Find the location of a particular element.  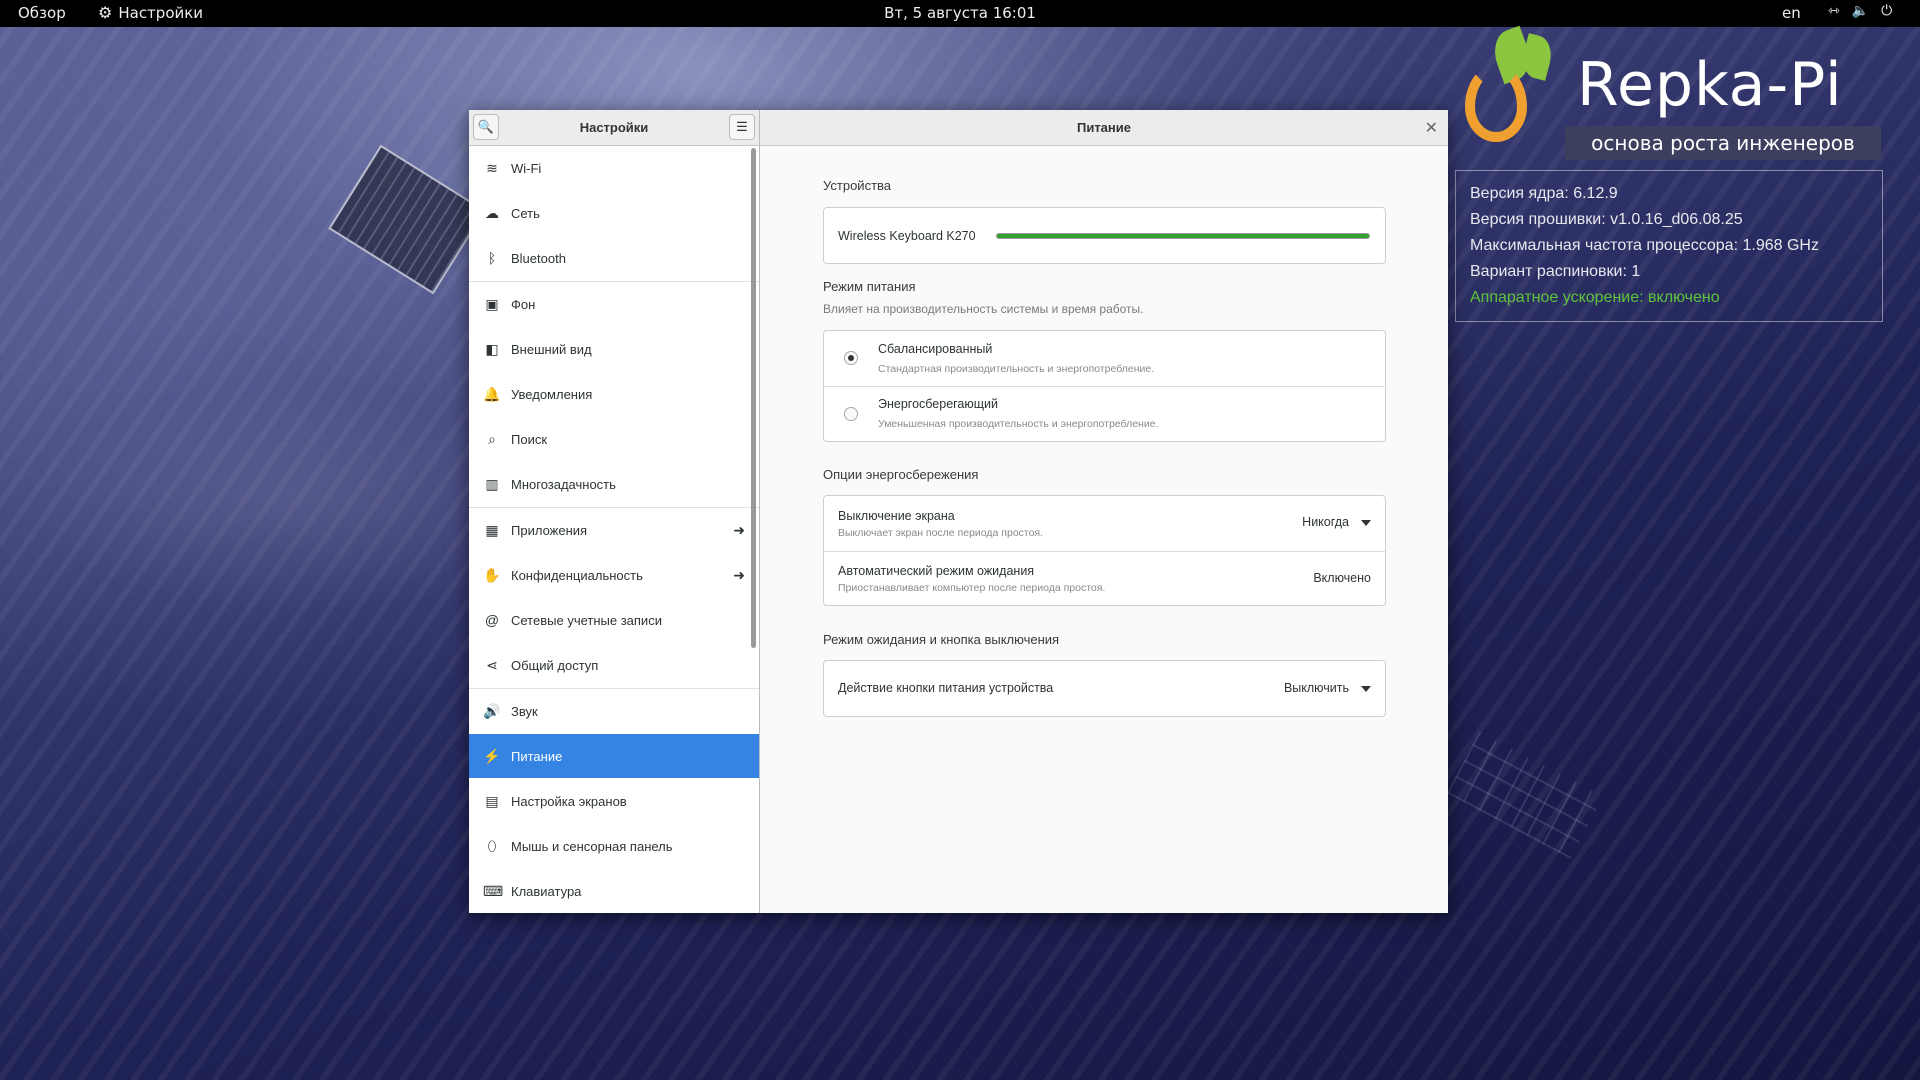

keyboard-icon: ⌨ is located at coordinates (493, 890).